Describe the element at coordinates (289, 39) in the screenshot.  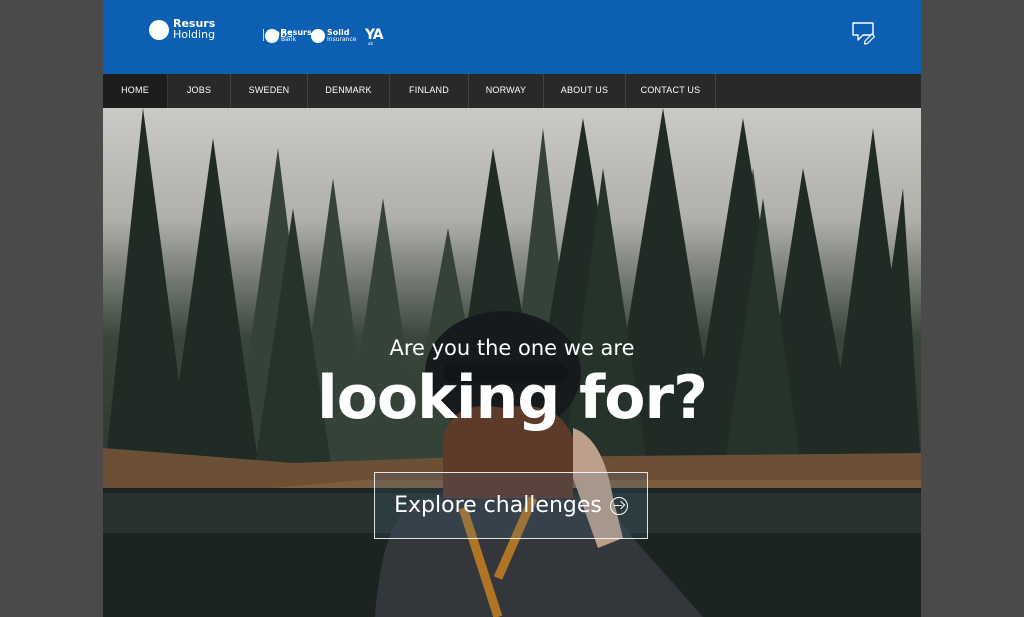
I see `resurs-bank-sub: Bank` at that location.